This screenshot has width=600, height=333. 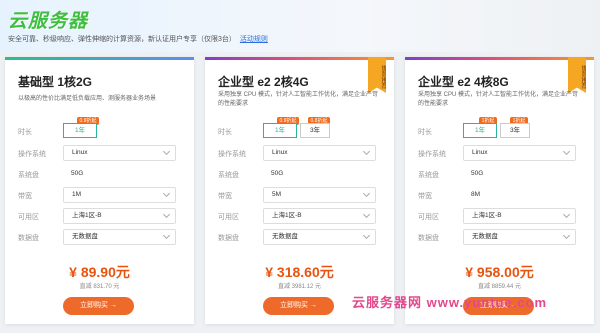 What do you see at coordinates (122, 39) in the screenshot?
I see `subtitle-text: 安全可靠、秒级响应、弹性伸缩的计算资源，新认证用户专享（仅限3台）` at bounding box center [122, 39].